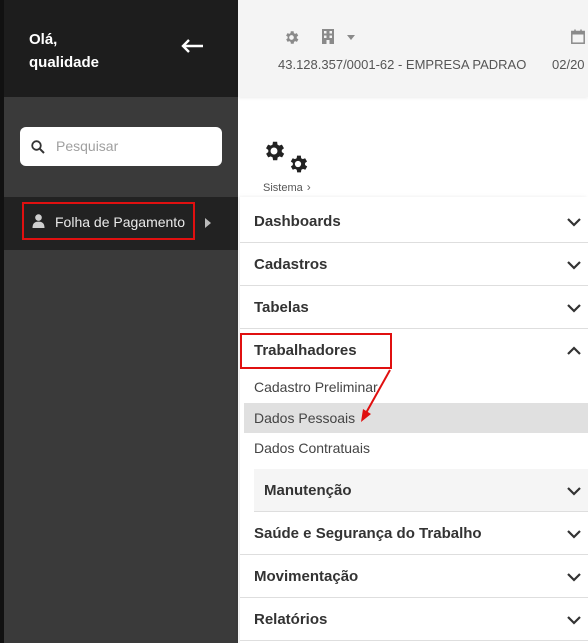 Image resolution: width=588 pixels, height=643 pixels. What do you see at coordinates (568, 64) in the screenshot?
I see `competency-date: 02/20` at bounding box center [568, 64].